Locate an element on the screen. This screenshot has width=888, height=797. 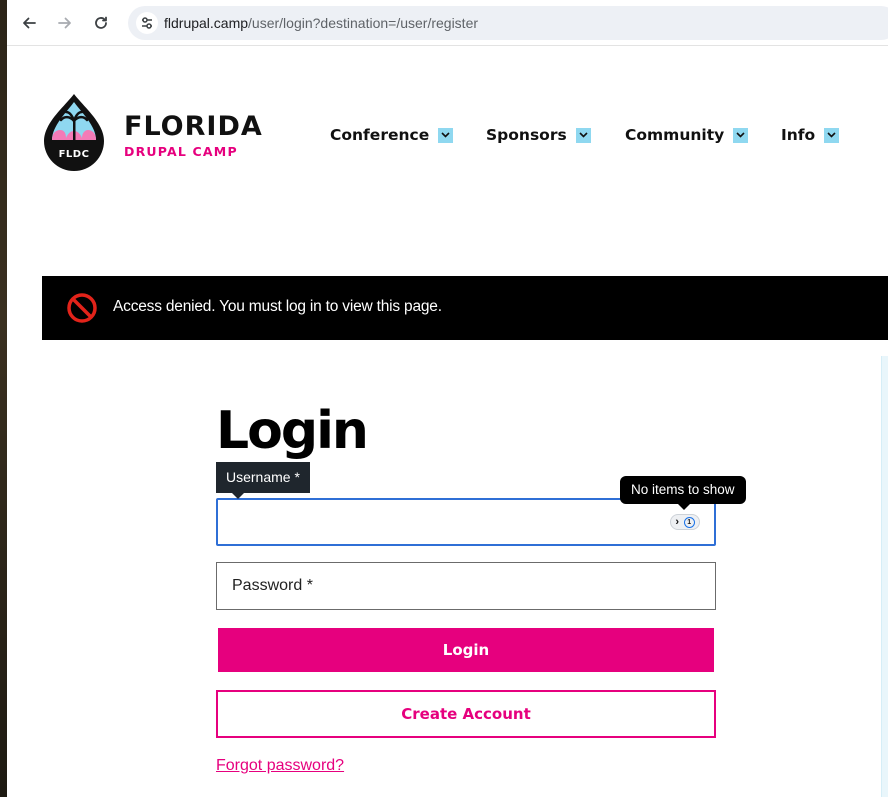
reload-icon is located at coordinates (101, 22).